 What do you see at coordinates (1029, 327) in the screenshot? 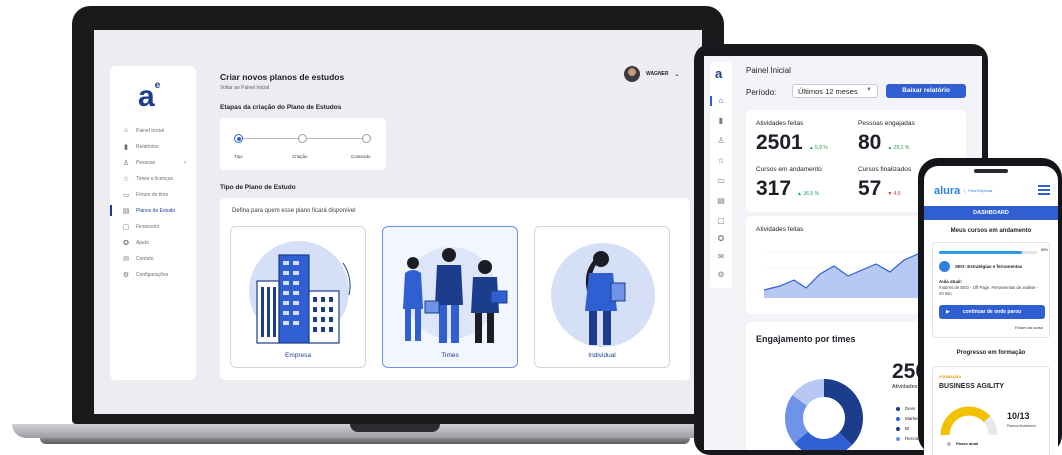
I see `course-forum-link: Fórum do curso` at bounding box center [1029, 327].